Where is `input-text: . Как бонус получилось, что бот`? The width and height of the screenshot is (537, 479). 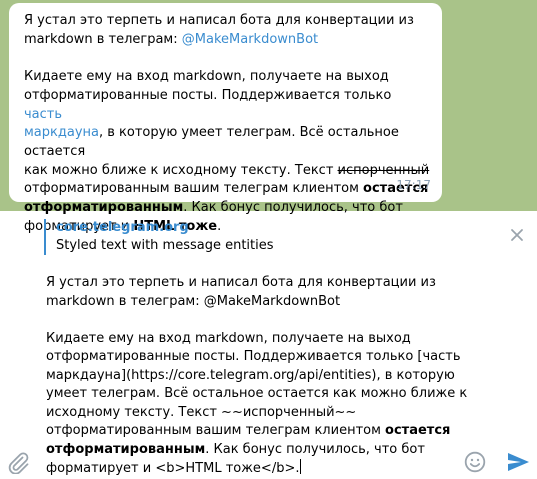
input-text: . Как бонус получилось, что бот is located at coordinates (315, 449).